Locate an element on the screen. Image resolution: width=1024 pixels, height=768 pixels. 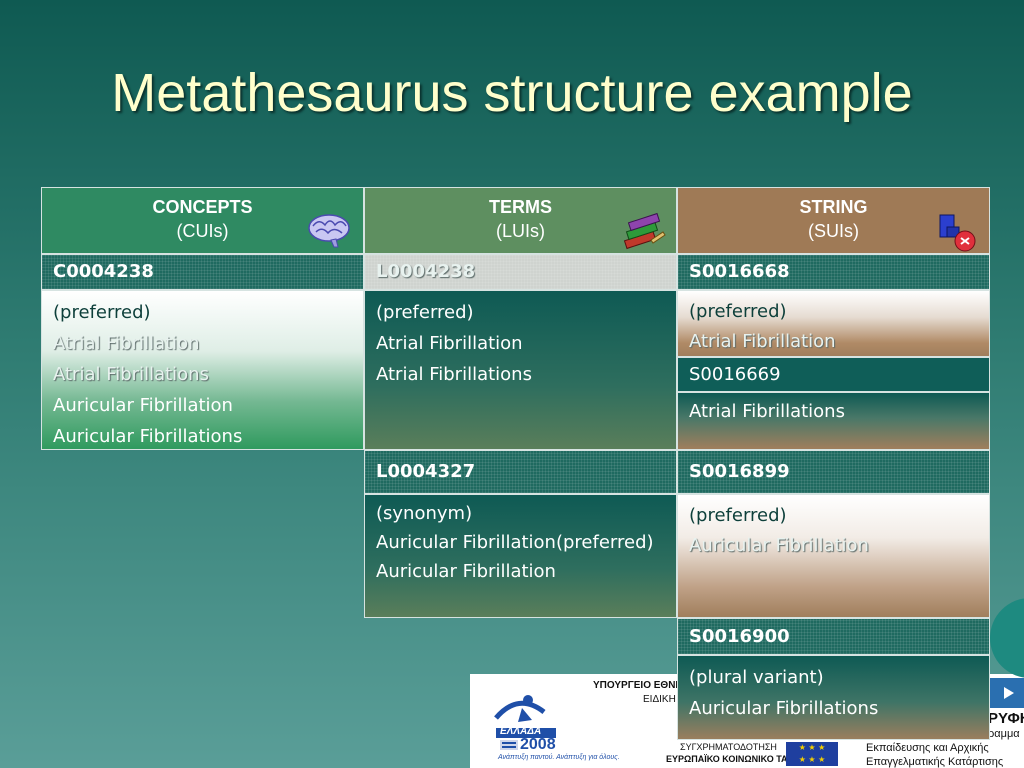
string-body-4: (plural variant) Auricular Fibrillations is located at coordinates (833, 697).